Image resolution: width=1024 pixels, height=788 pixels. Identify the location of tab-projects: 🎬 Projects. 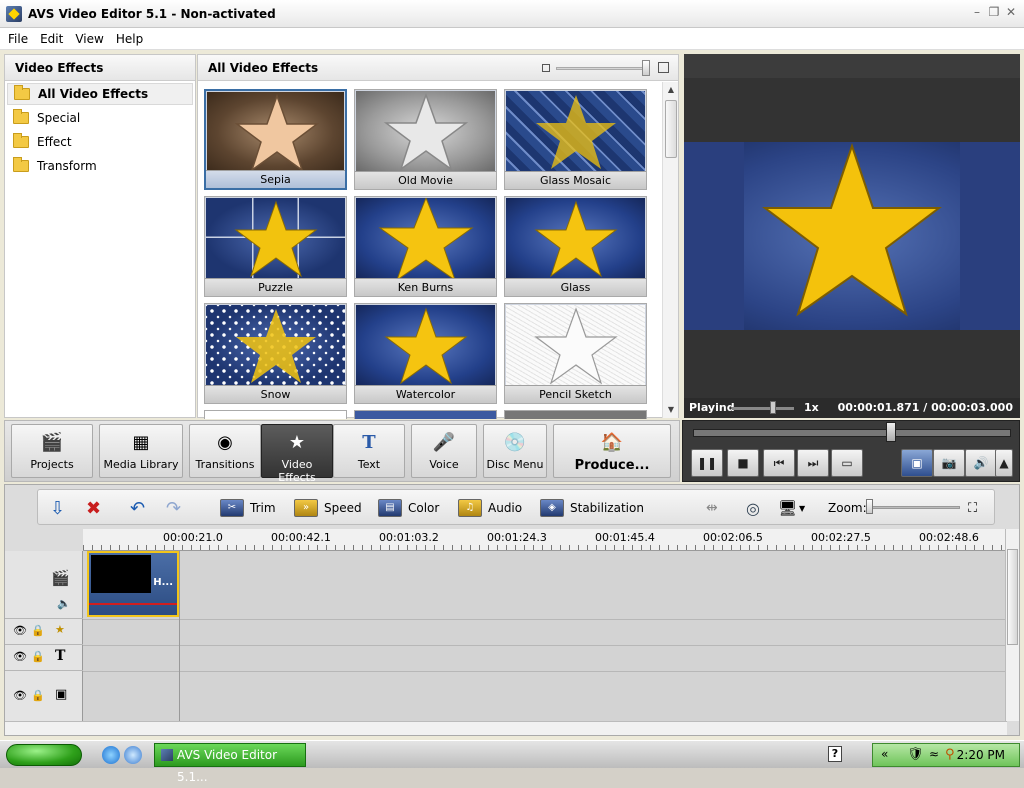
(52, 451).